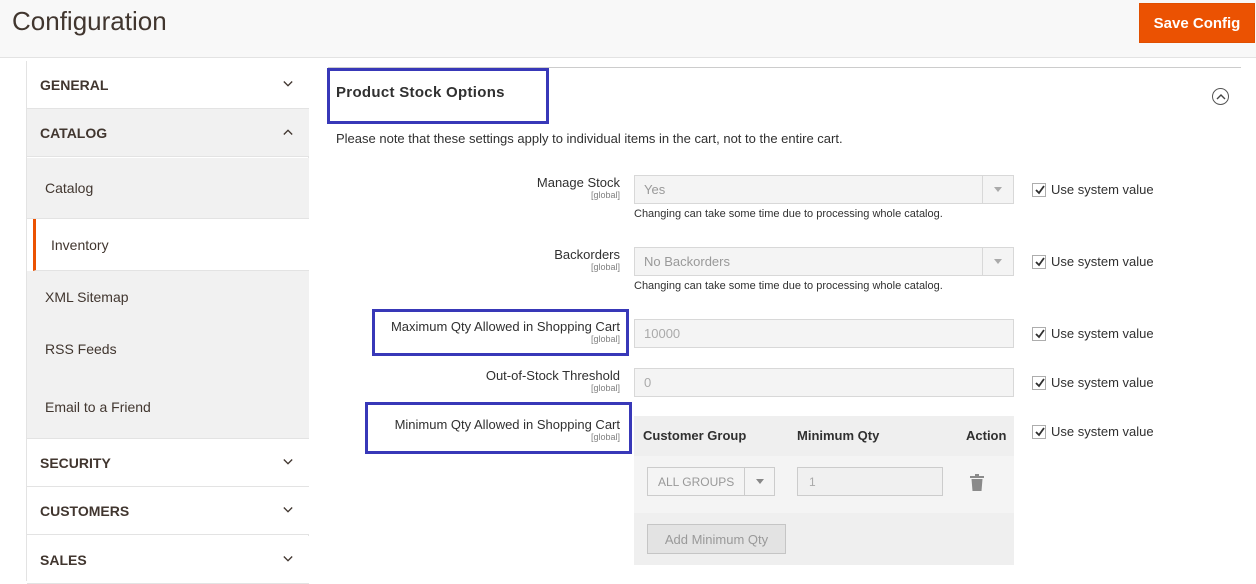 Image resolution: width=1256 pixels, height=584 pixels. What do you see at coordinates (168, 188) in the screenshot?
I see `sidebar-item-catalog: Catalog` at bounding box center [168, 188].